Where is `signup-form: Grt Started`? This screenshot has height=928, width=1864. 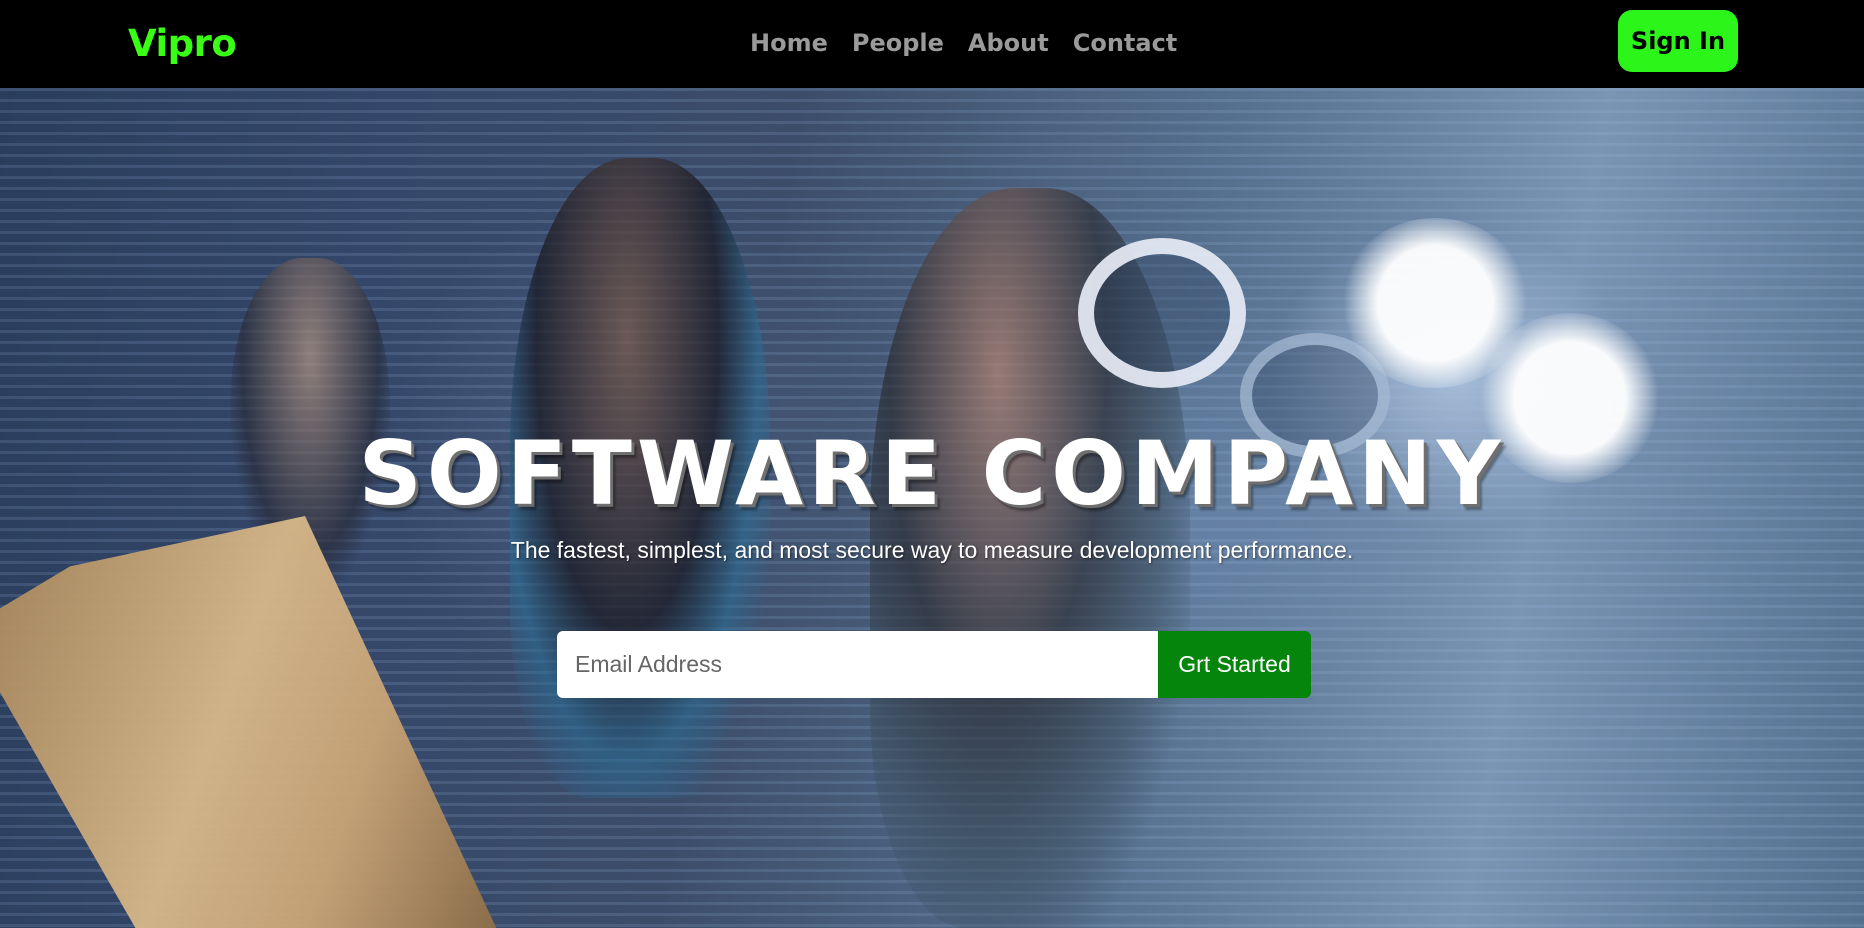 signup-form: Grt Started is located at coordinates (934, 664).